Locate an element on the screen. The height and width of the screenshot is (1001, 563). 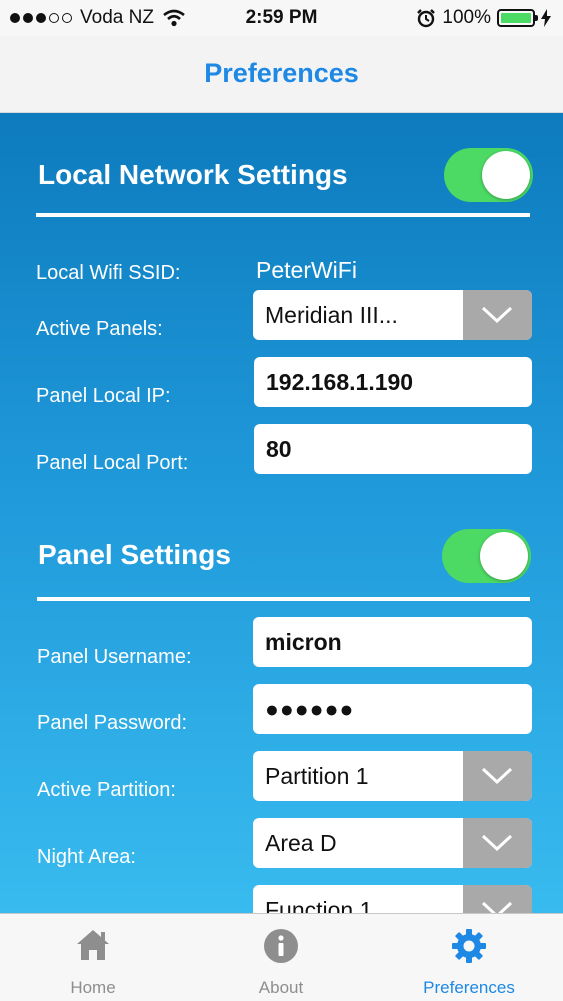
panel-settings-title: Panel Settings is located at coordinates (134, 554).